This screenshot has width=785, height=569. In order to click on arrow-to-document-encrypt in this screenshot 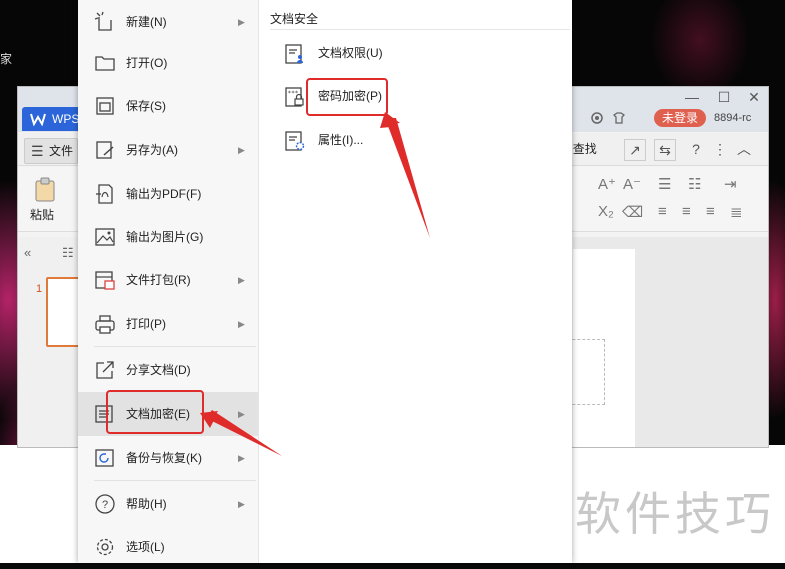, I will do `click(241, 433)`.